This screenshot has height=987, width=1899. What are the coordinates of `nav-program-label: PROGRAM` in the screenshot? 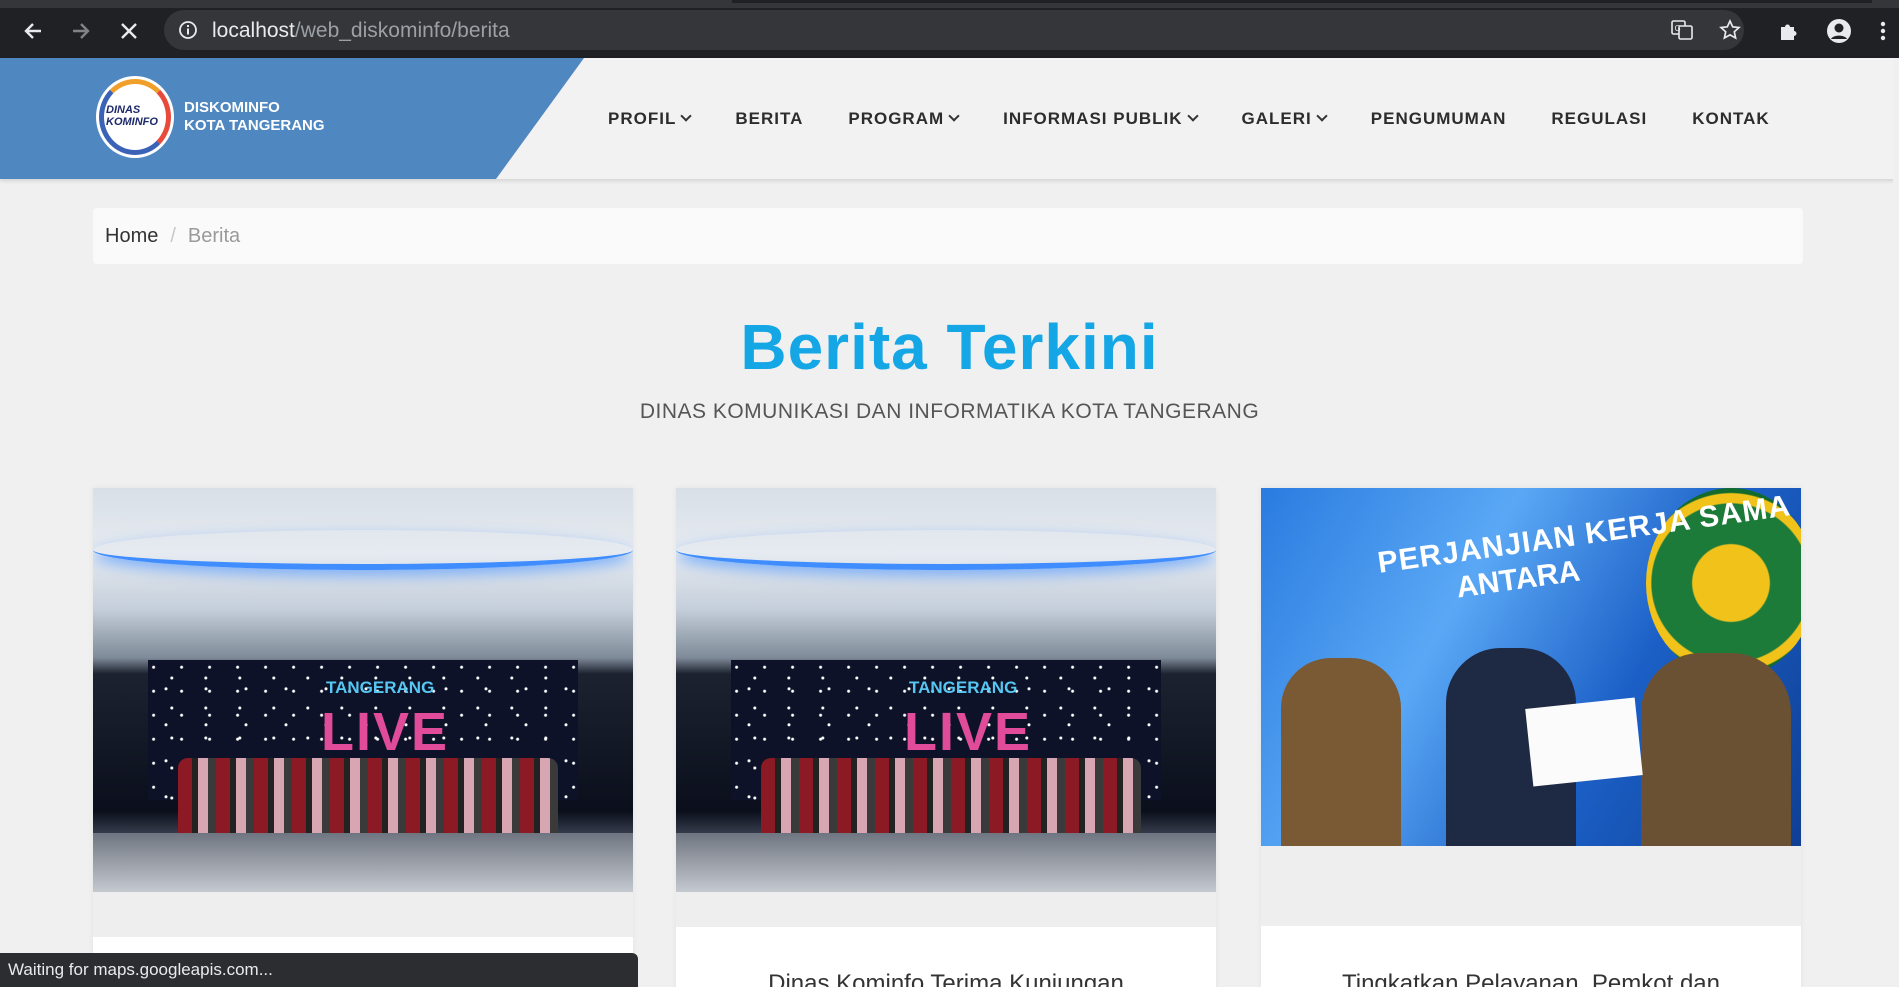 It's located at (896, 118).